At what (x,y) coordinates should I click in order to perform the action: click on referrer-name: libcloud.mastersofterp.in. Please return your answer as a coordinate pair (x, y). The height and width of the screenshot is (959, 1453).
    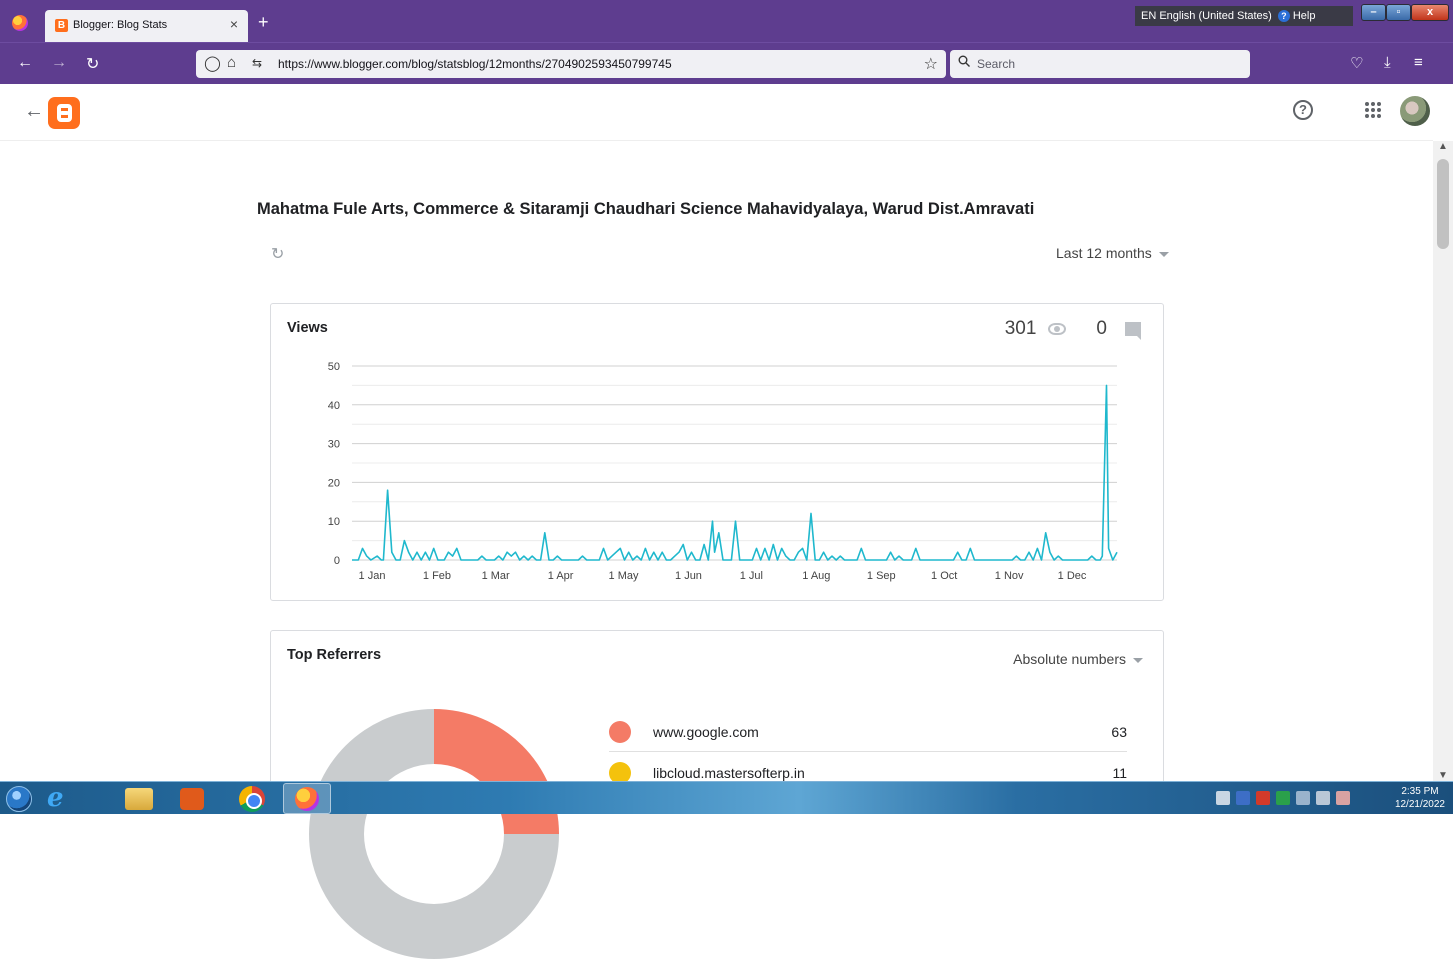
    Looking at the image, I should click on (729, 773).